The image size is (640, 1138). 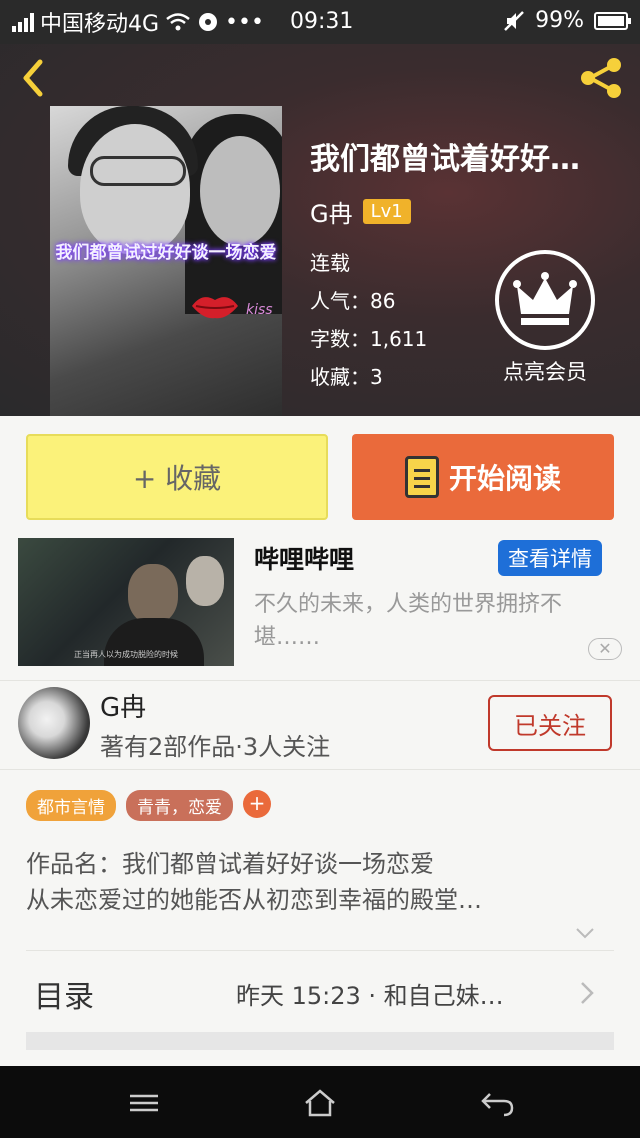 What do you see at coordinates (587, 993) in the screenshot?
I see `chevron-right-icon` at bounding box center [587, 993].